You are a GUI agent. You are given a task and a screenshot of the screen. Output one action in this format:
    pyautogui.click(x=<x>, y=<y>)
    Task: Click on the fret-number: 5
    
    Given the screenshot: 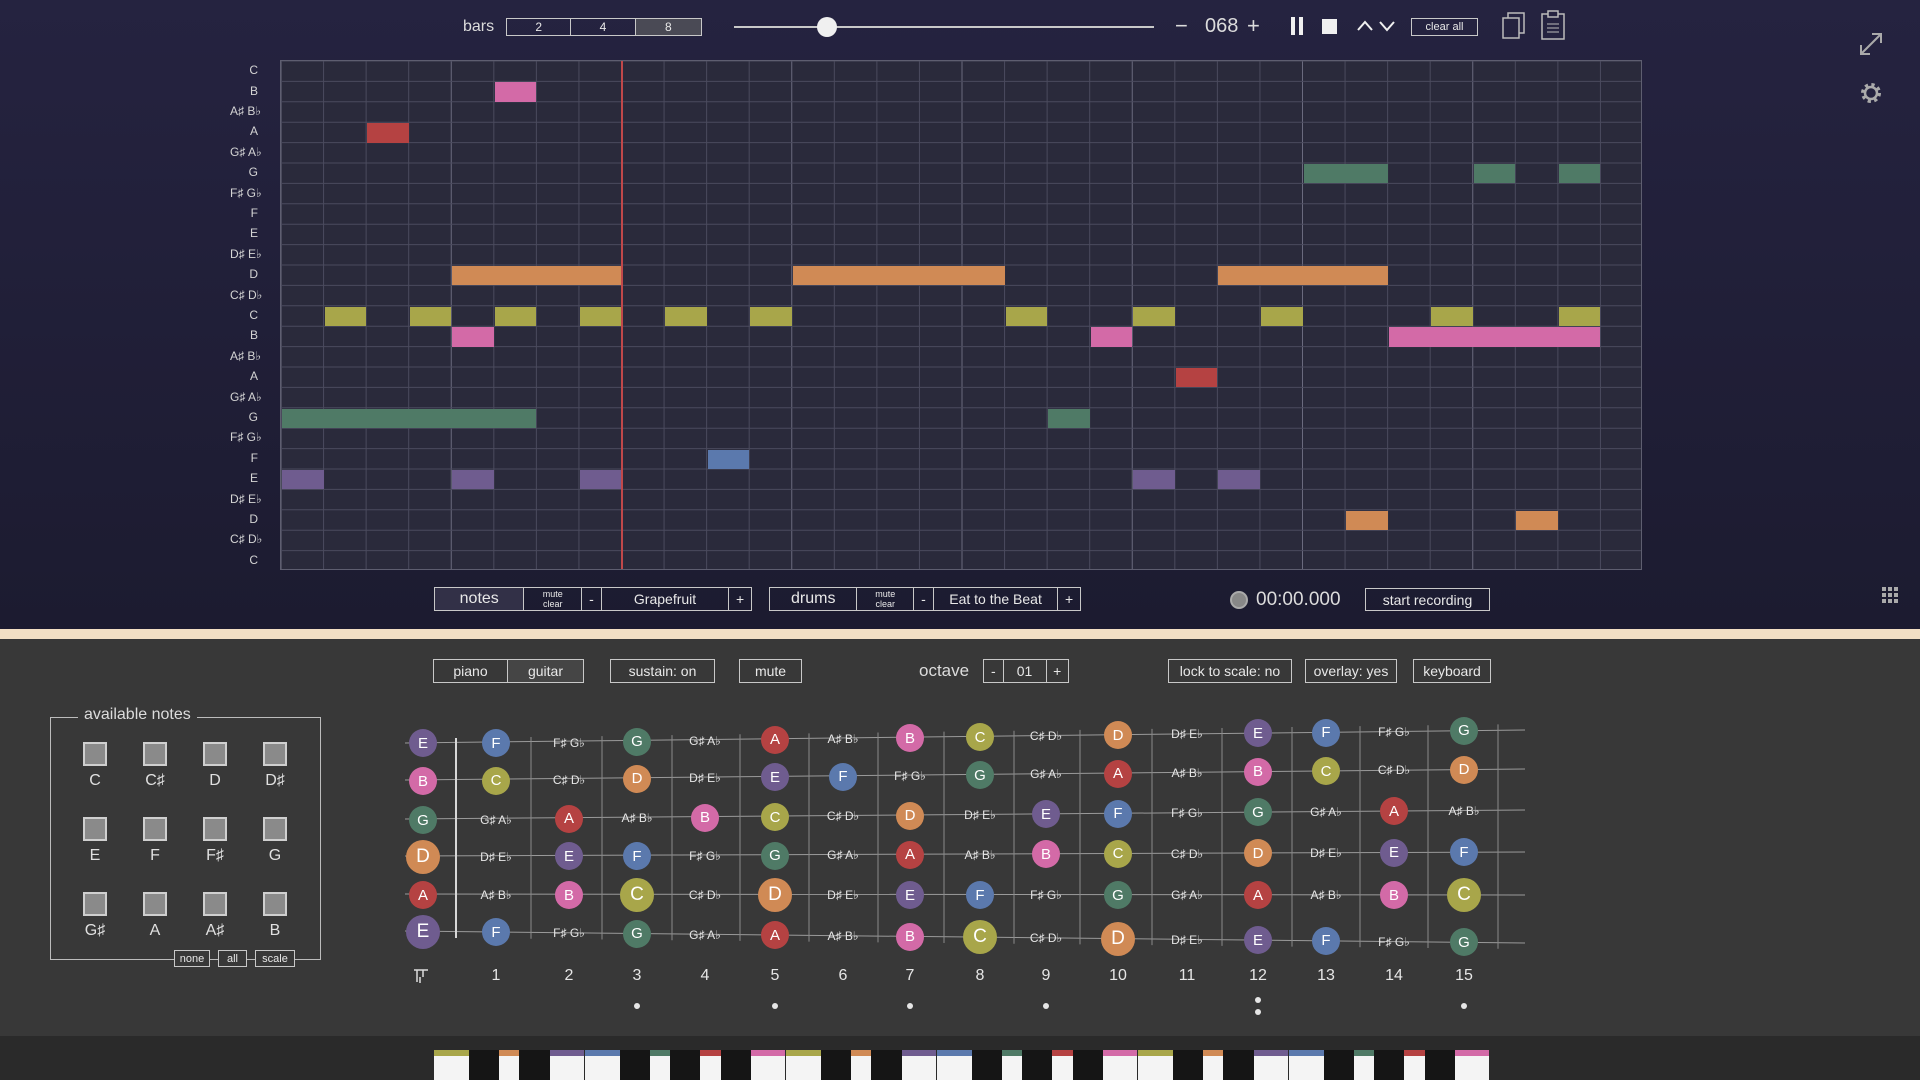 What is the action you would take?
    pyautogui.click(x=775, y=975)
    